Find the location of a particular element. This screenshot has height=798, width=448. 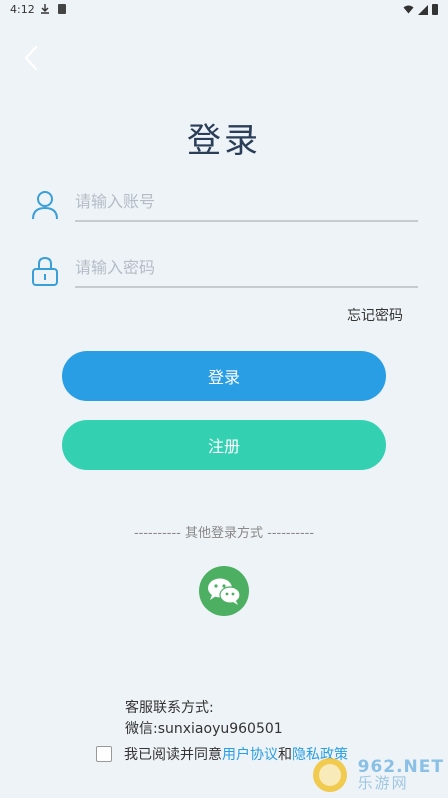

agreement-and: 和 is located at coordinates (285, 755).